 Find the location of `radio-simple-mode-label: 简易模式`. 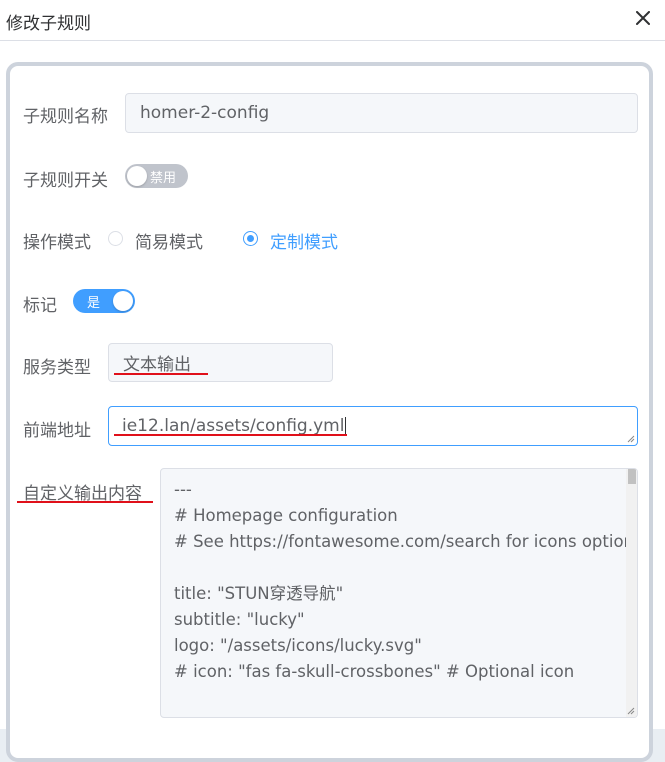

radio-simple-mode-label: 简易模式 is located at coordinates (169, 240).